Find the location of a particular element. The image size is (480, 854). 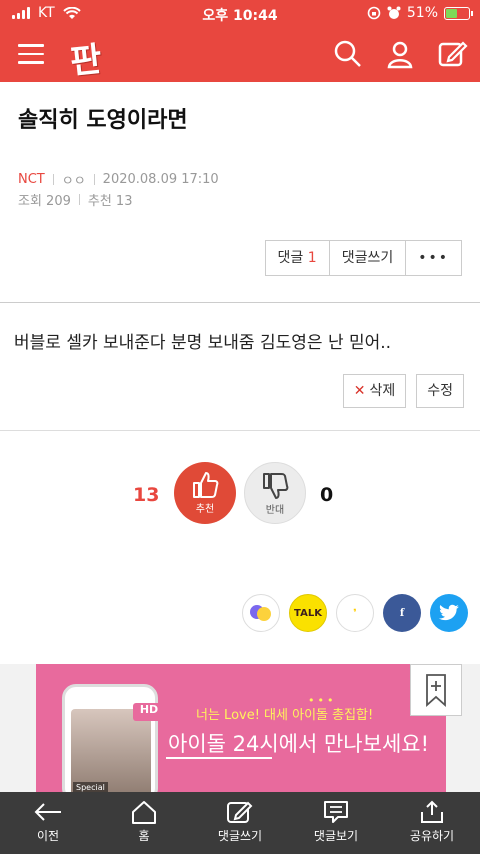

write-comment-nav-button: 댓글쓰기 is located at coordinates (240, 823).